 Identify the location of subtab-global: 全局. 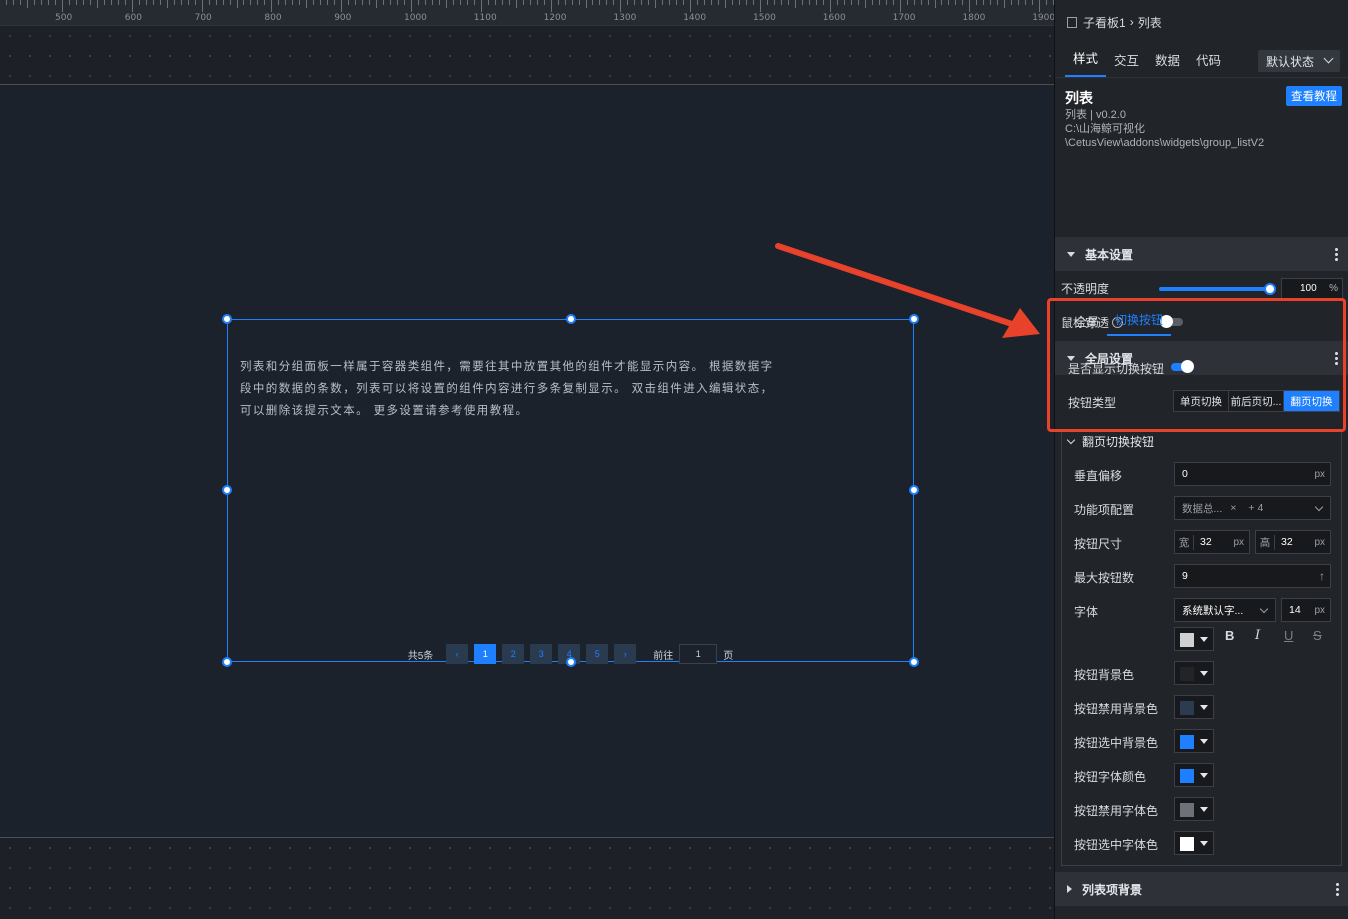
(1087, 324).